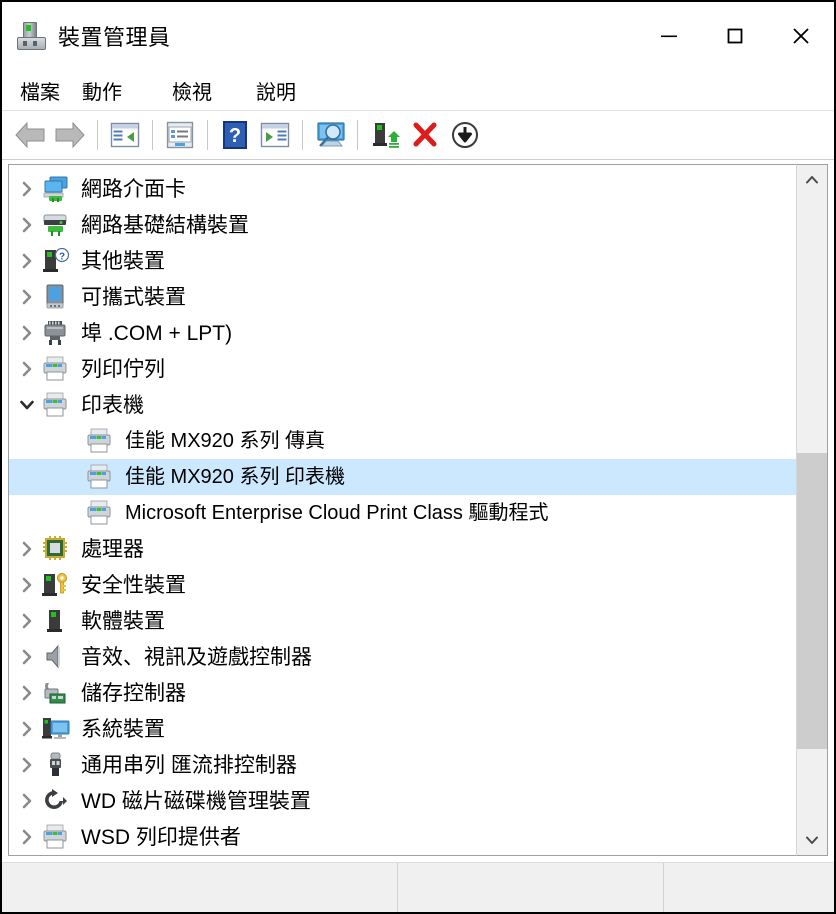 The image size is (836, 914). Describe the element at coordinates (157, 333) in the screenshot. I see `tree-row-label: 埠 .COM + LPT)` at that location.